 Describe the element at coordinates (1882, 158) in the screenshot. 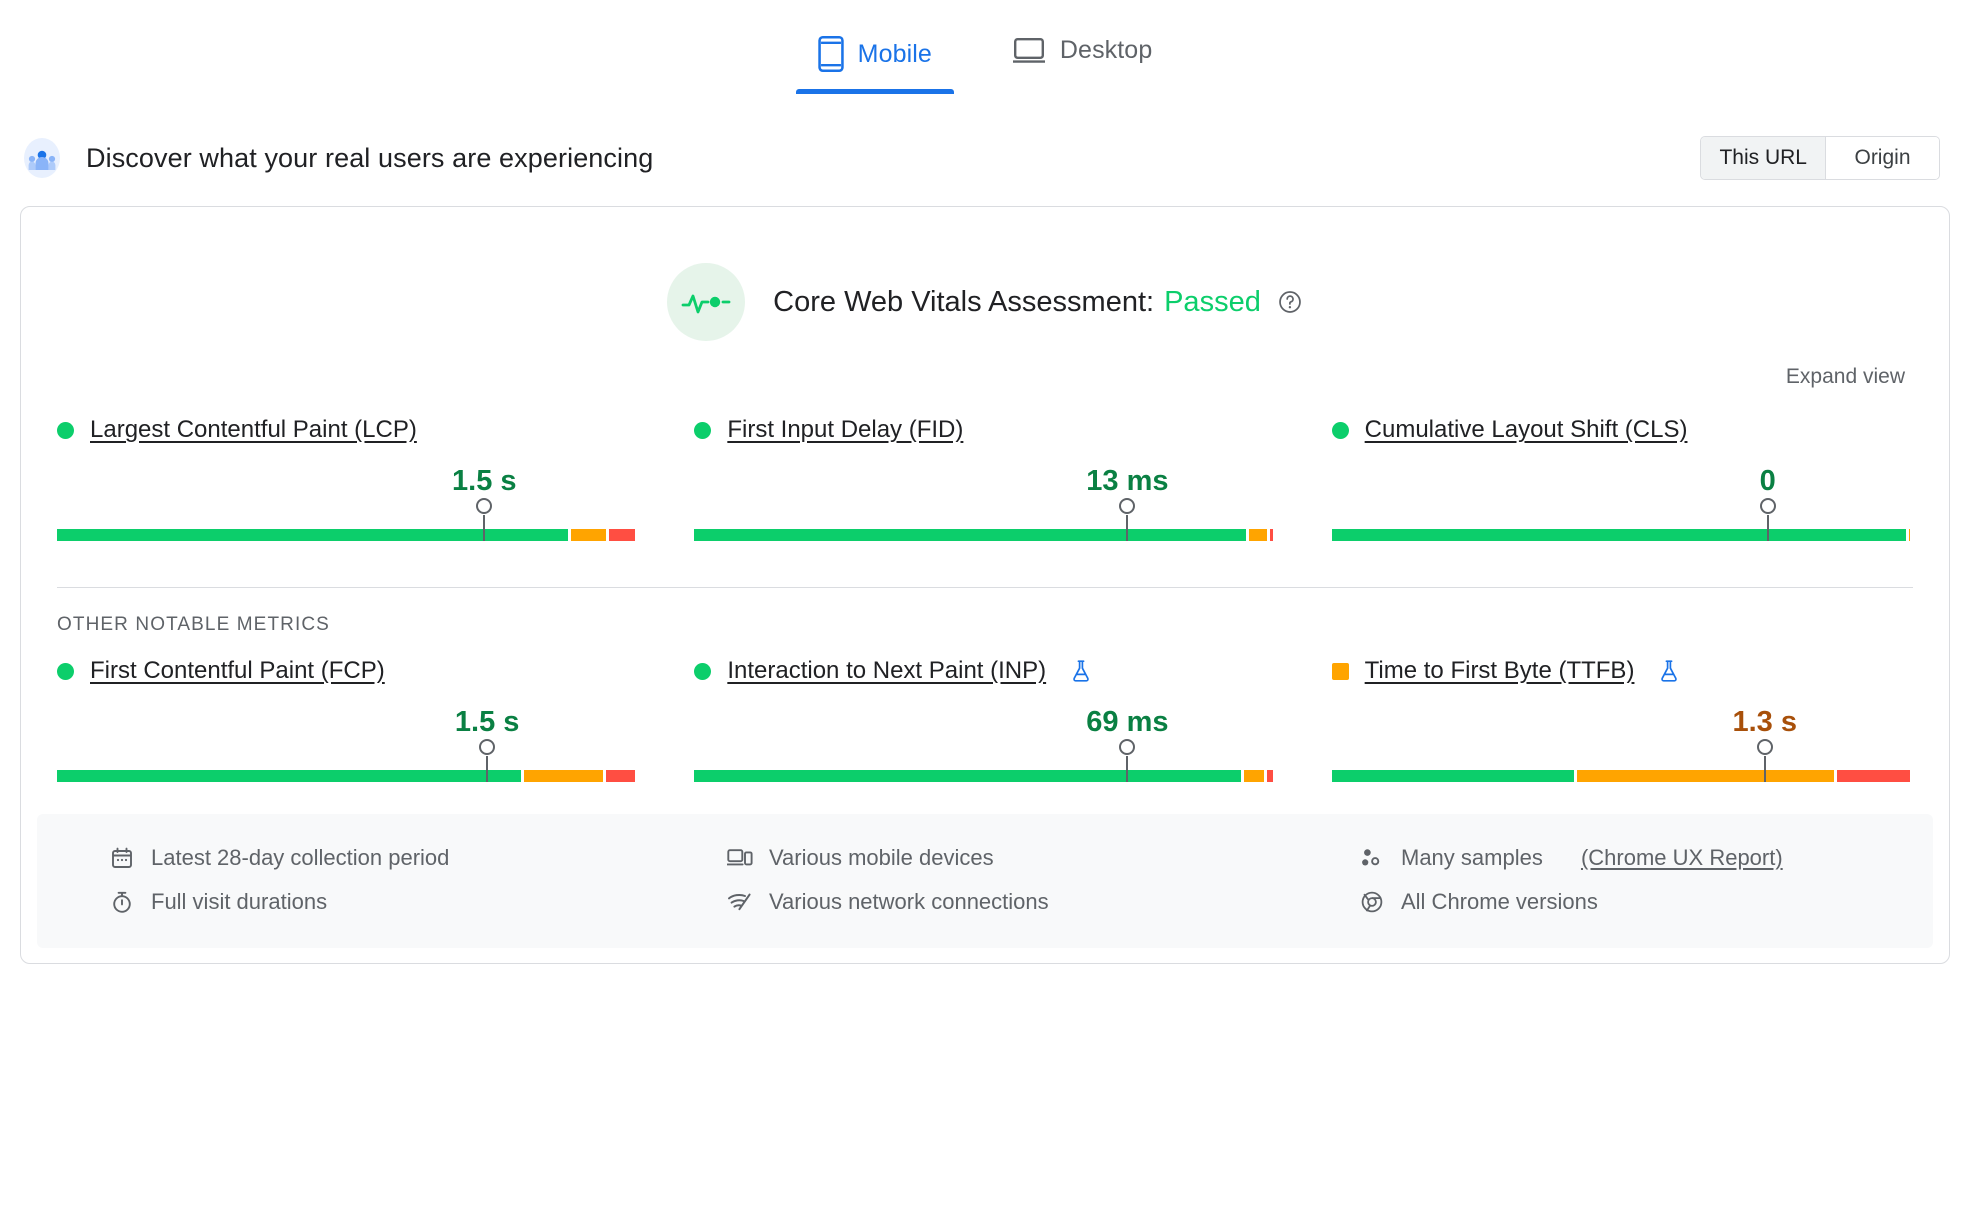

I see `scope-origin-button: Origin` at that location.